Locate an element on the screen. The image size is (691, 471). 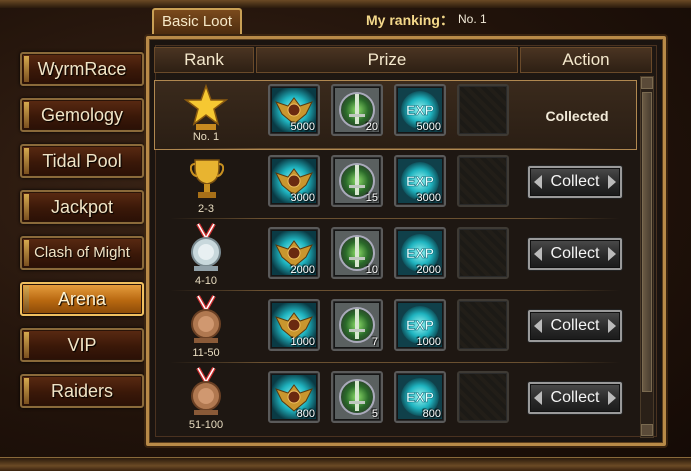
sidebar-item-gemology: Gemology is located at coordinates (82, 115).